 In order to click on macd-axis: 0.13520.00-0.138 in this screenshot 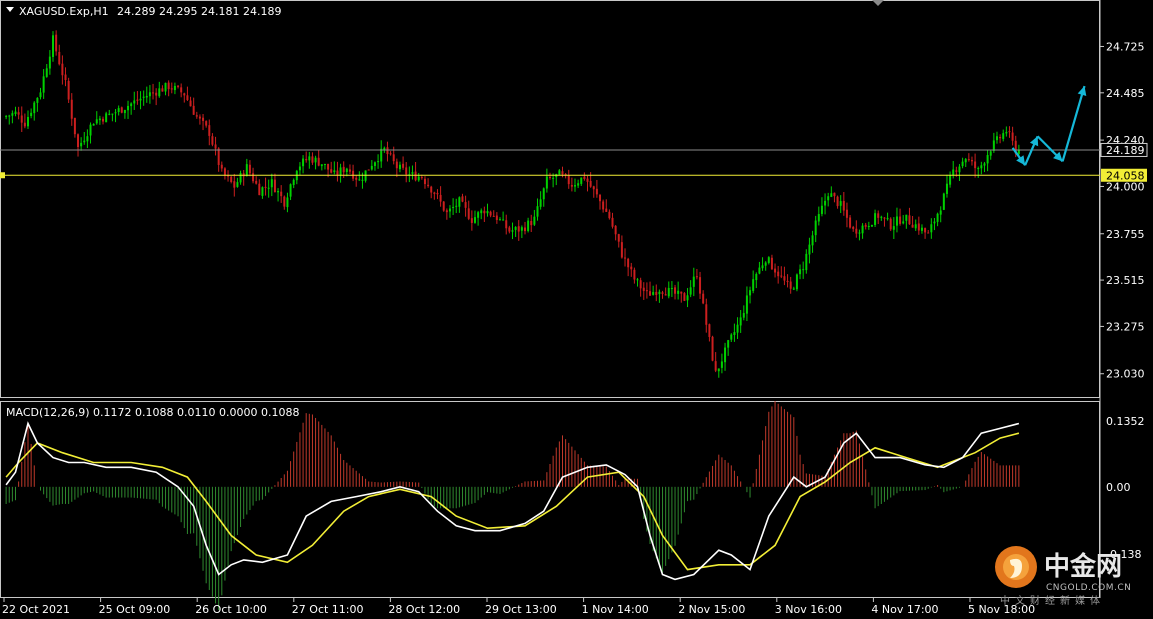, I will do `click(1125, 488)`.